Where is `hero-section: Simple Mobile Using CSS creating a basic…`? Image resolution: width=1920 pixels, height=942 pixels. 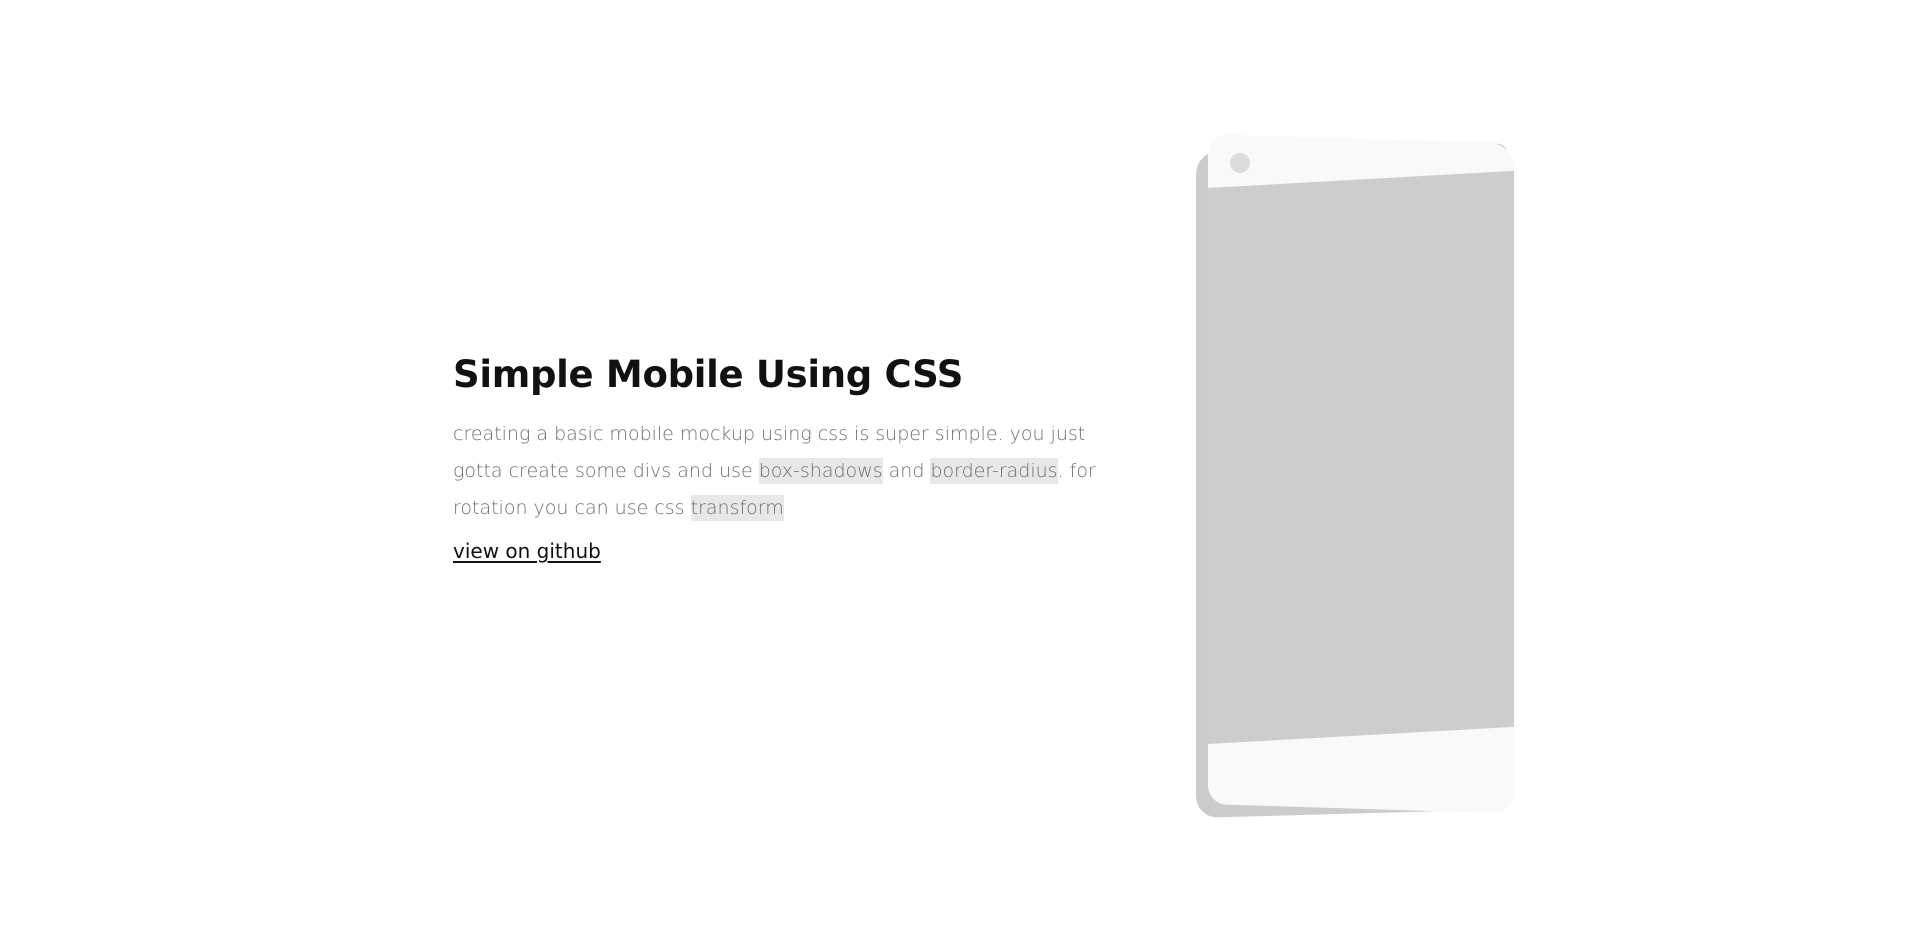 hero-section: Simple Mobile Using CSS creating a basic… is located at coordinates (803, 458).